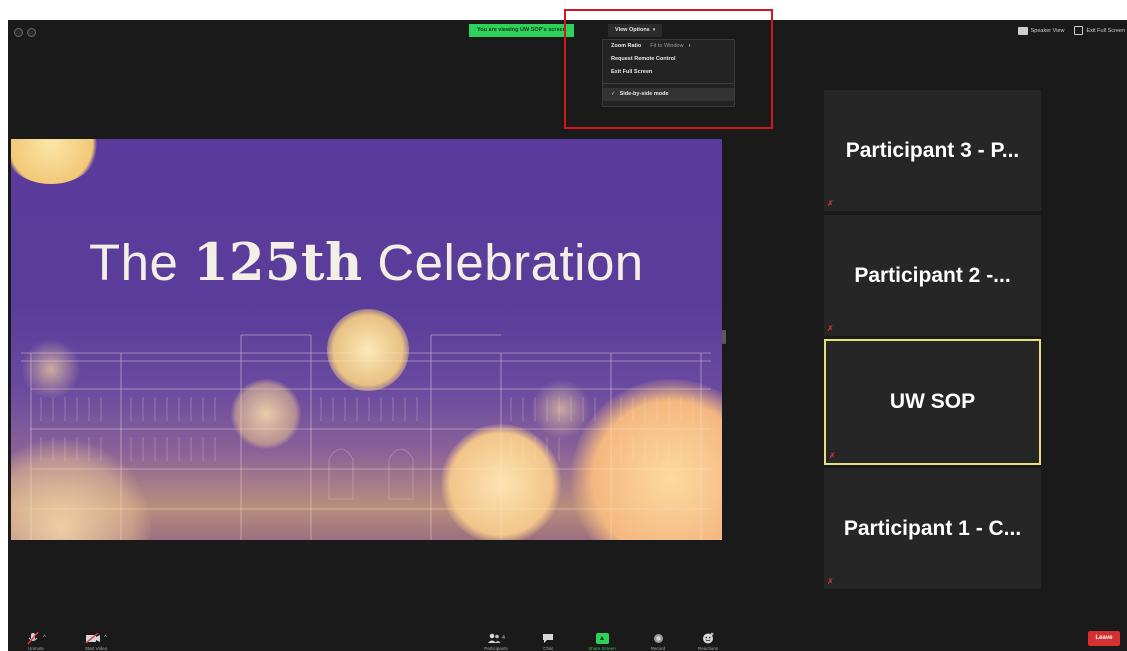  I want to click on speaker-view-icon, so click(1022, 30).